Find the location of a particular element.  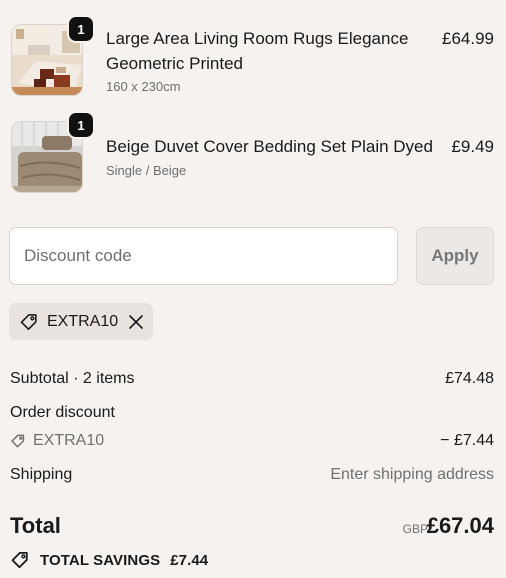

discount-code-row: EXTRA10 is located at coordinates (57, 441).